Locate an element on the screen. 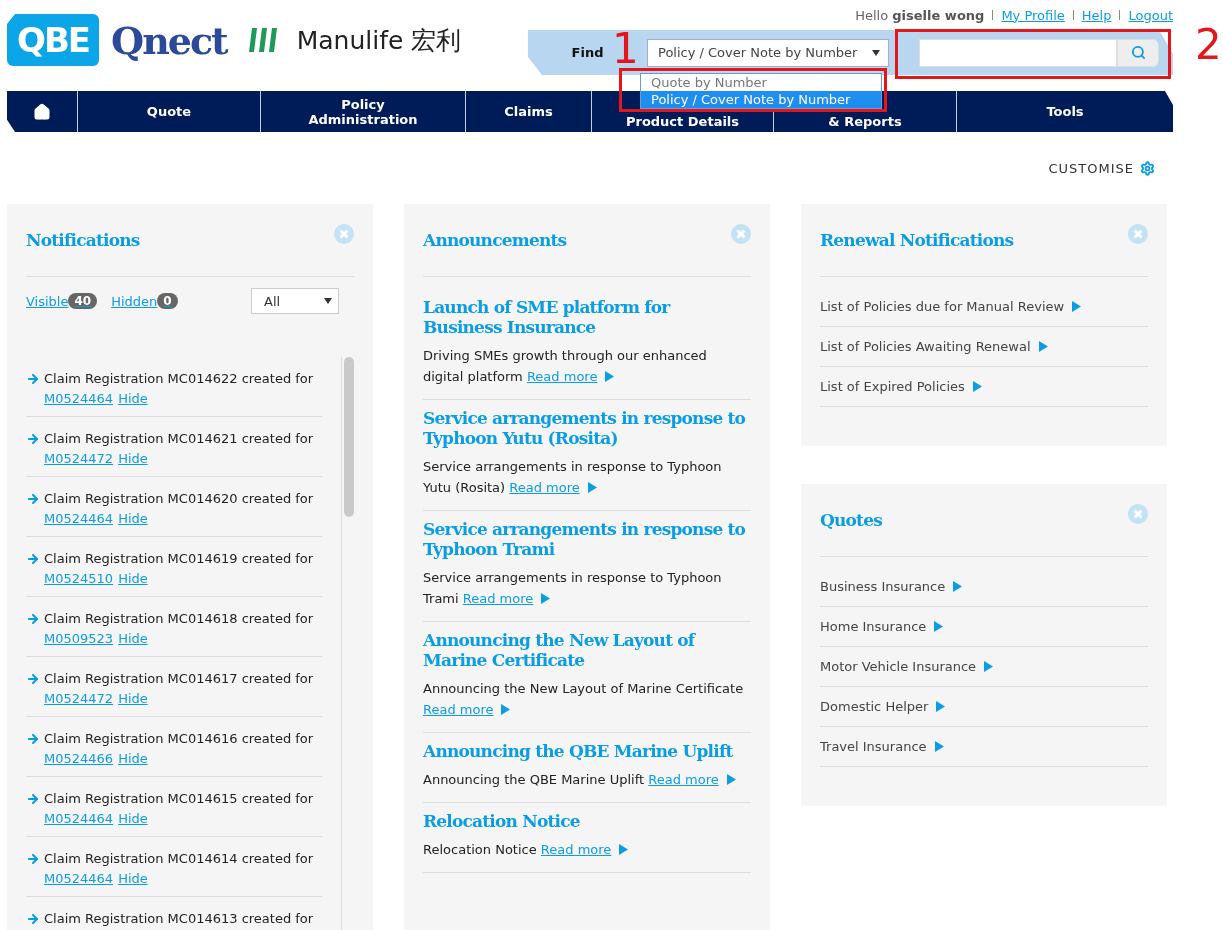  header-link: Logout is located at coordinates (1150, 15).